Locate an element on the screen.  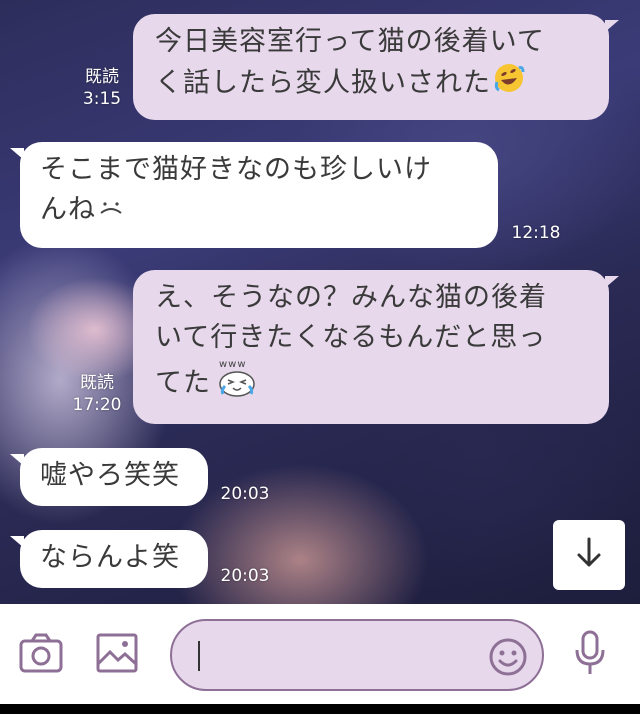
message-input is located at coordinates (357, 655).